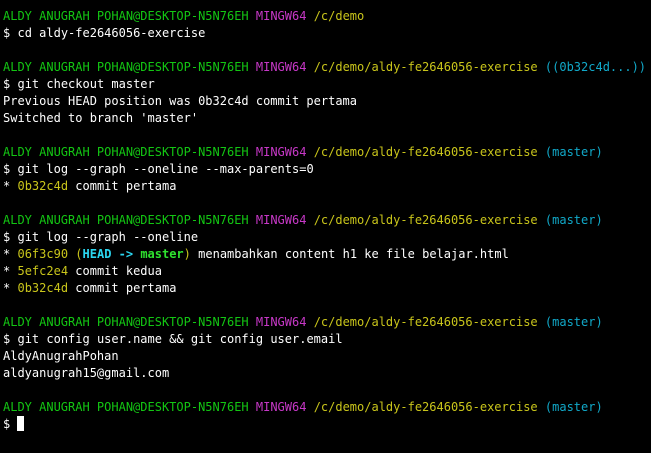 This screenshot has height=453, width=651. Describe the element at coordinates (86, 373) in the screenshot. I see `output-line: aldyanugrah15@gmail.com` at that location.